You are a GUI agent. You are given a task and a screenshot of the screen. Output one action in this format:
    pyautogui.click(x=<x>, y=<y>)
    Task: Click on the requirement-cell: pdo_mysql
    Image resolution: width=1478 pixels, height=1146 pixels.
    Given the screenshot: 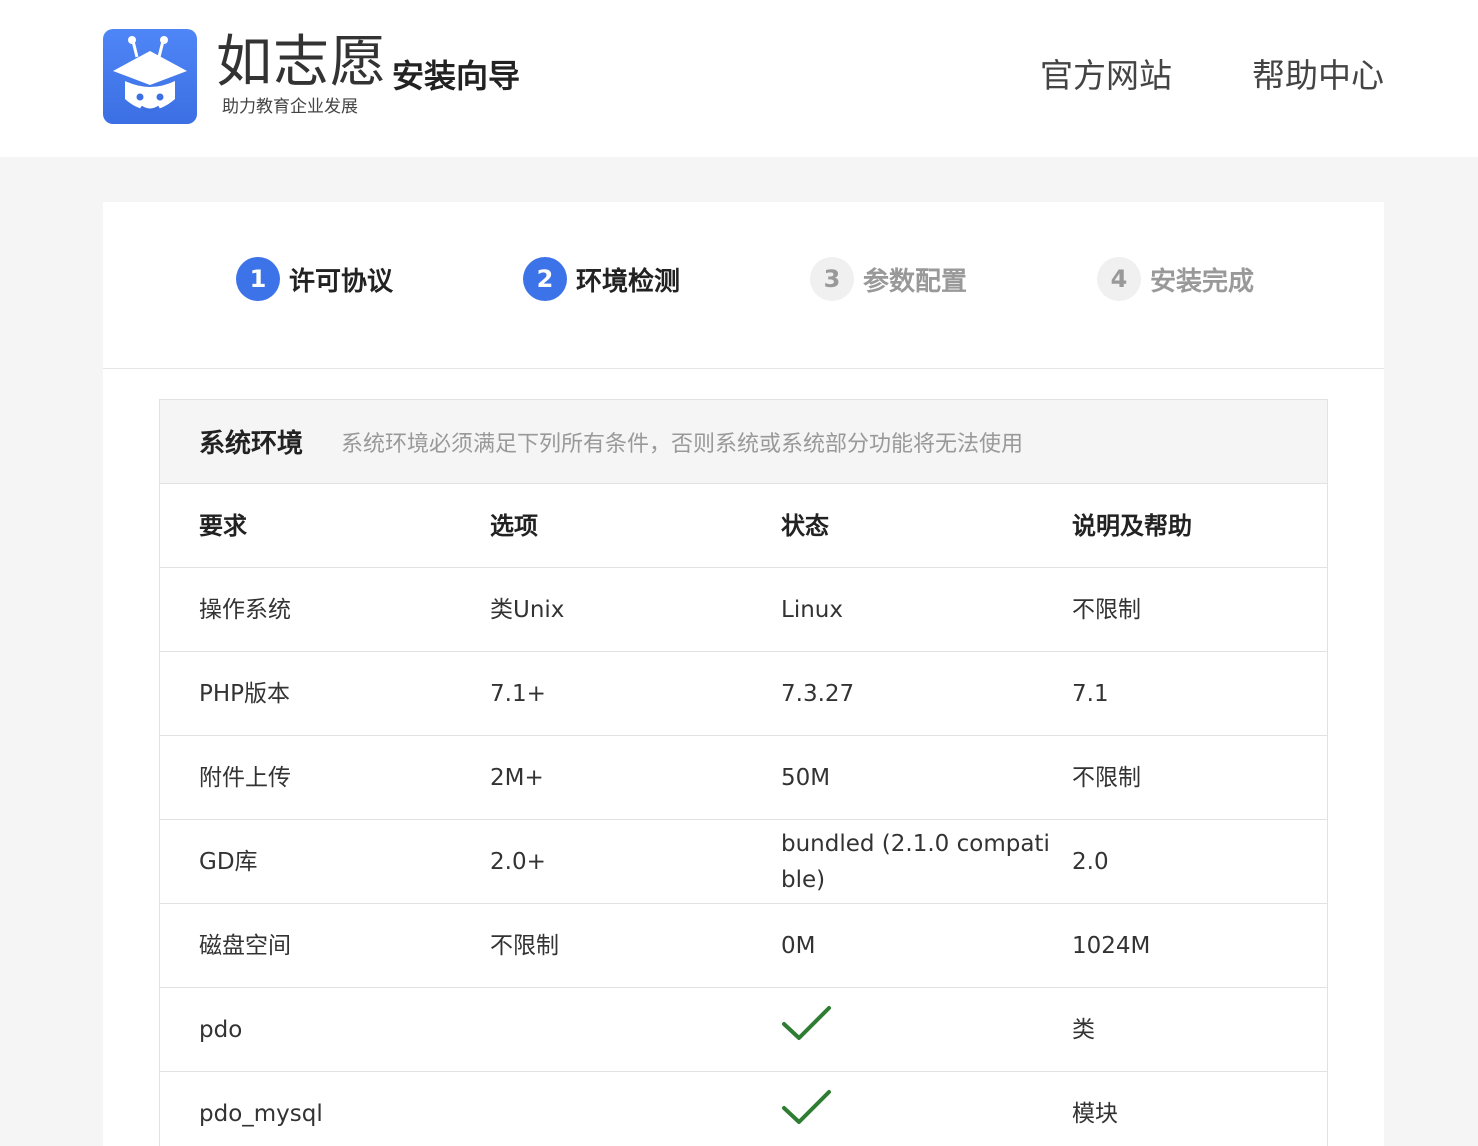 What is the action you would take?
    pyautogui.click(x=261, y=1113)
    